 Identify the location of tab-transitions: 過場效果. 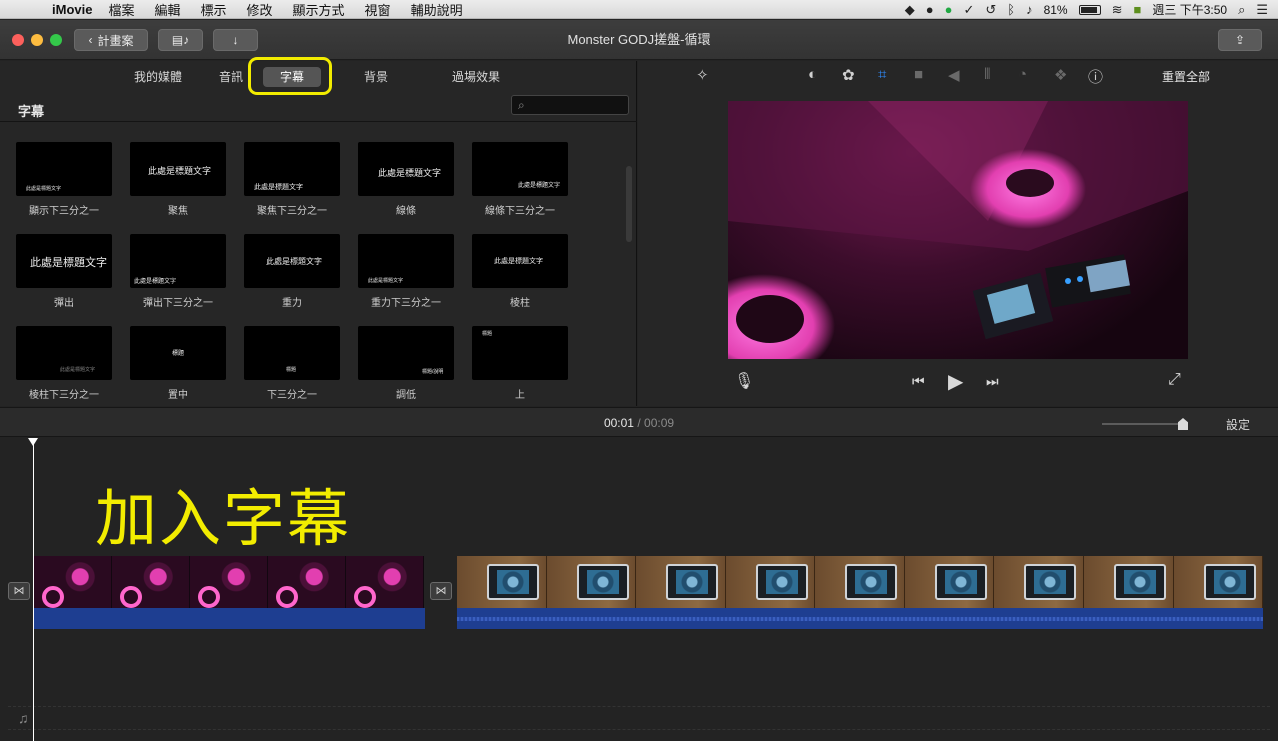
(476, 77).